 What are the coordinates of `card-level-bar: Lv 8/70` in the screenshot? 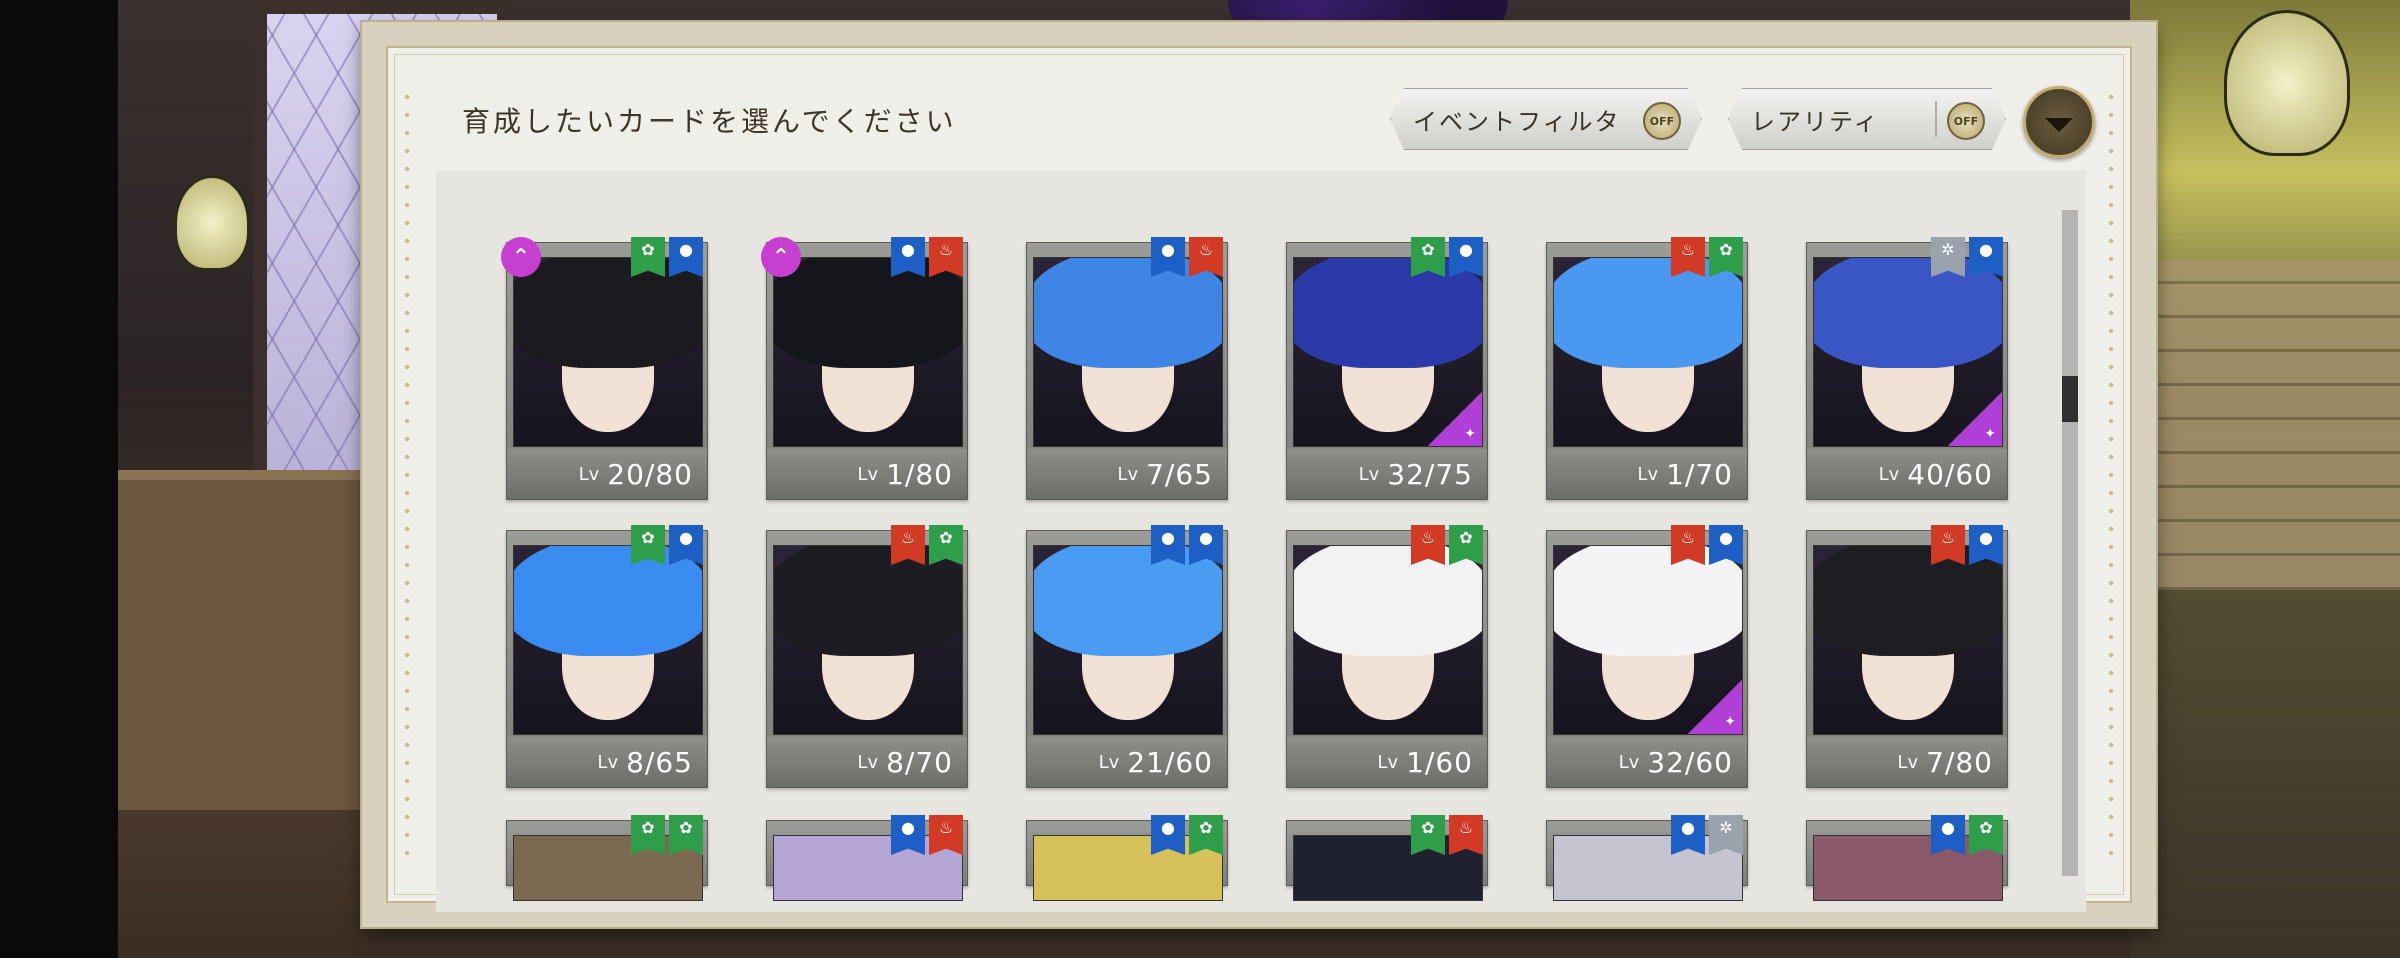 It's located at (867, 762).